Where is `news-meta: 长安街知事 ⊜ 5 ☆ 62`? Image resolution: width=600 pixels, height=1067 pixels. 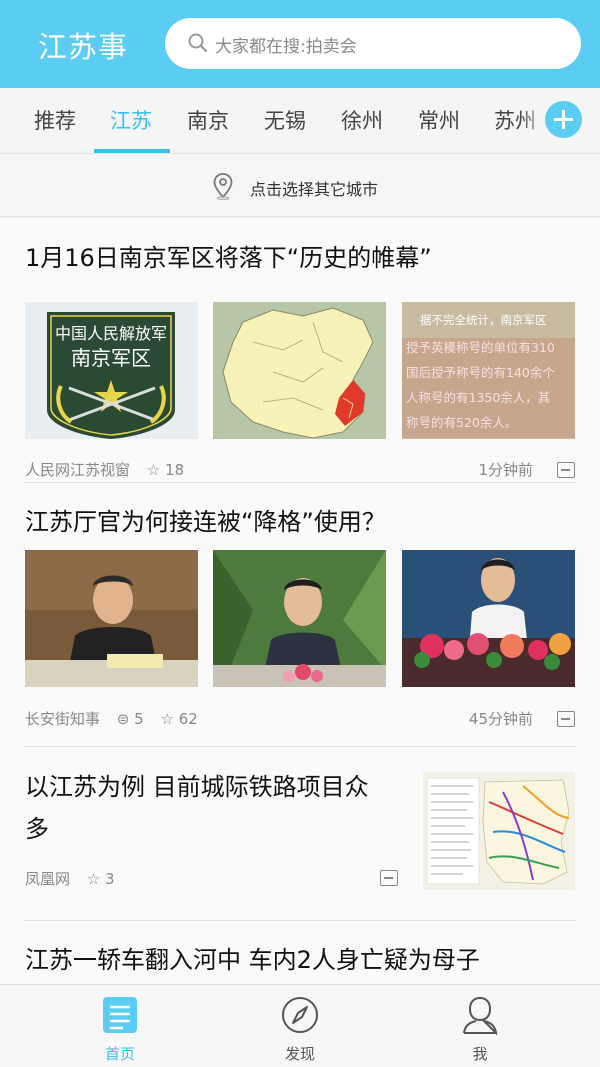 news-meta: 长安街知事 ⊜ 5 ☆ 62 is located at coordinates (117, 718).